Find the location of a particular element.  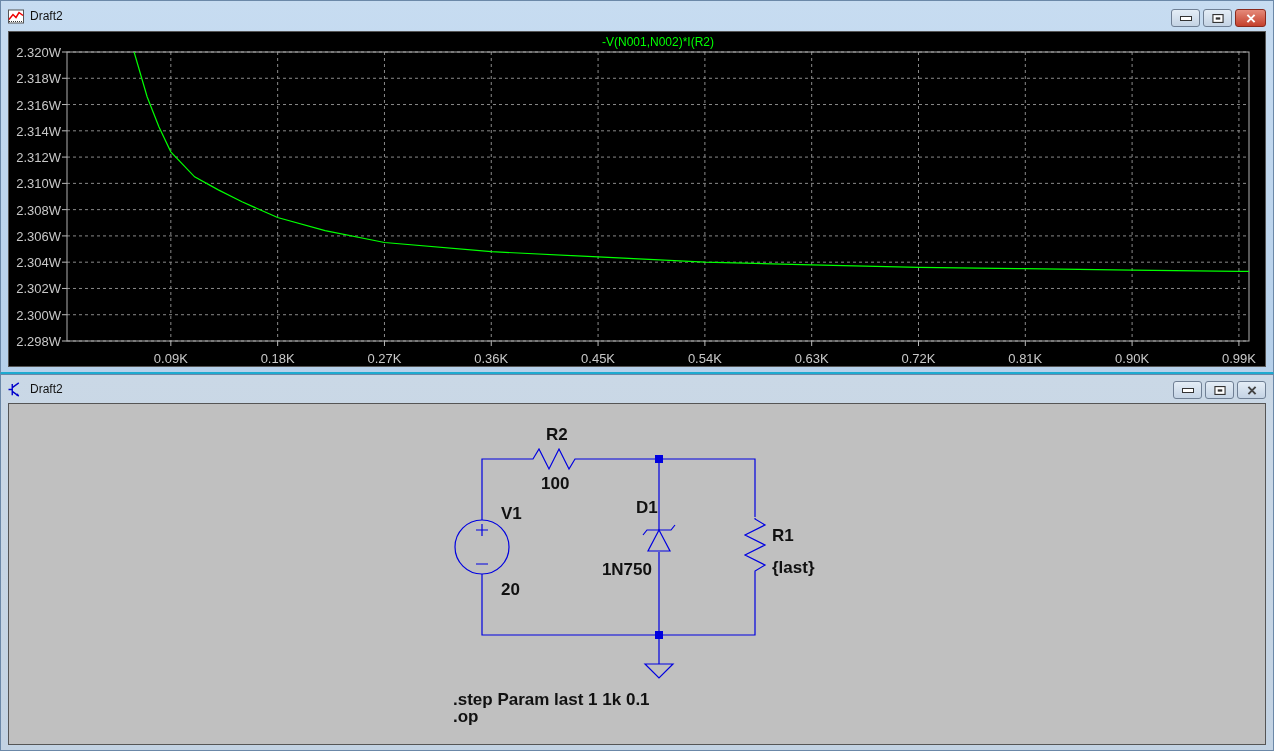

y-axis-label: 2.320W is located at coordinates (38, 52).